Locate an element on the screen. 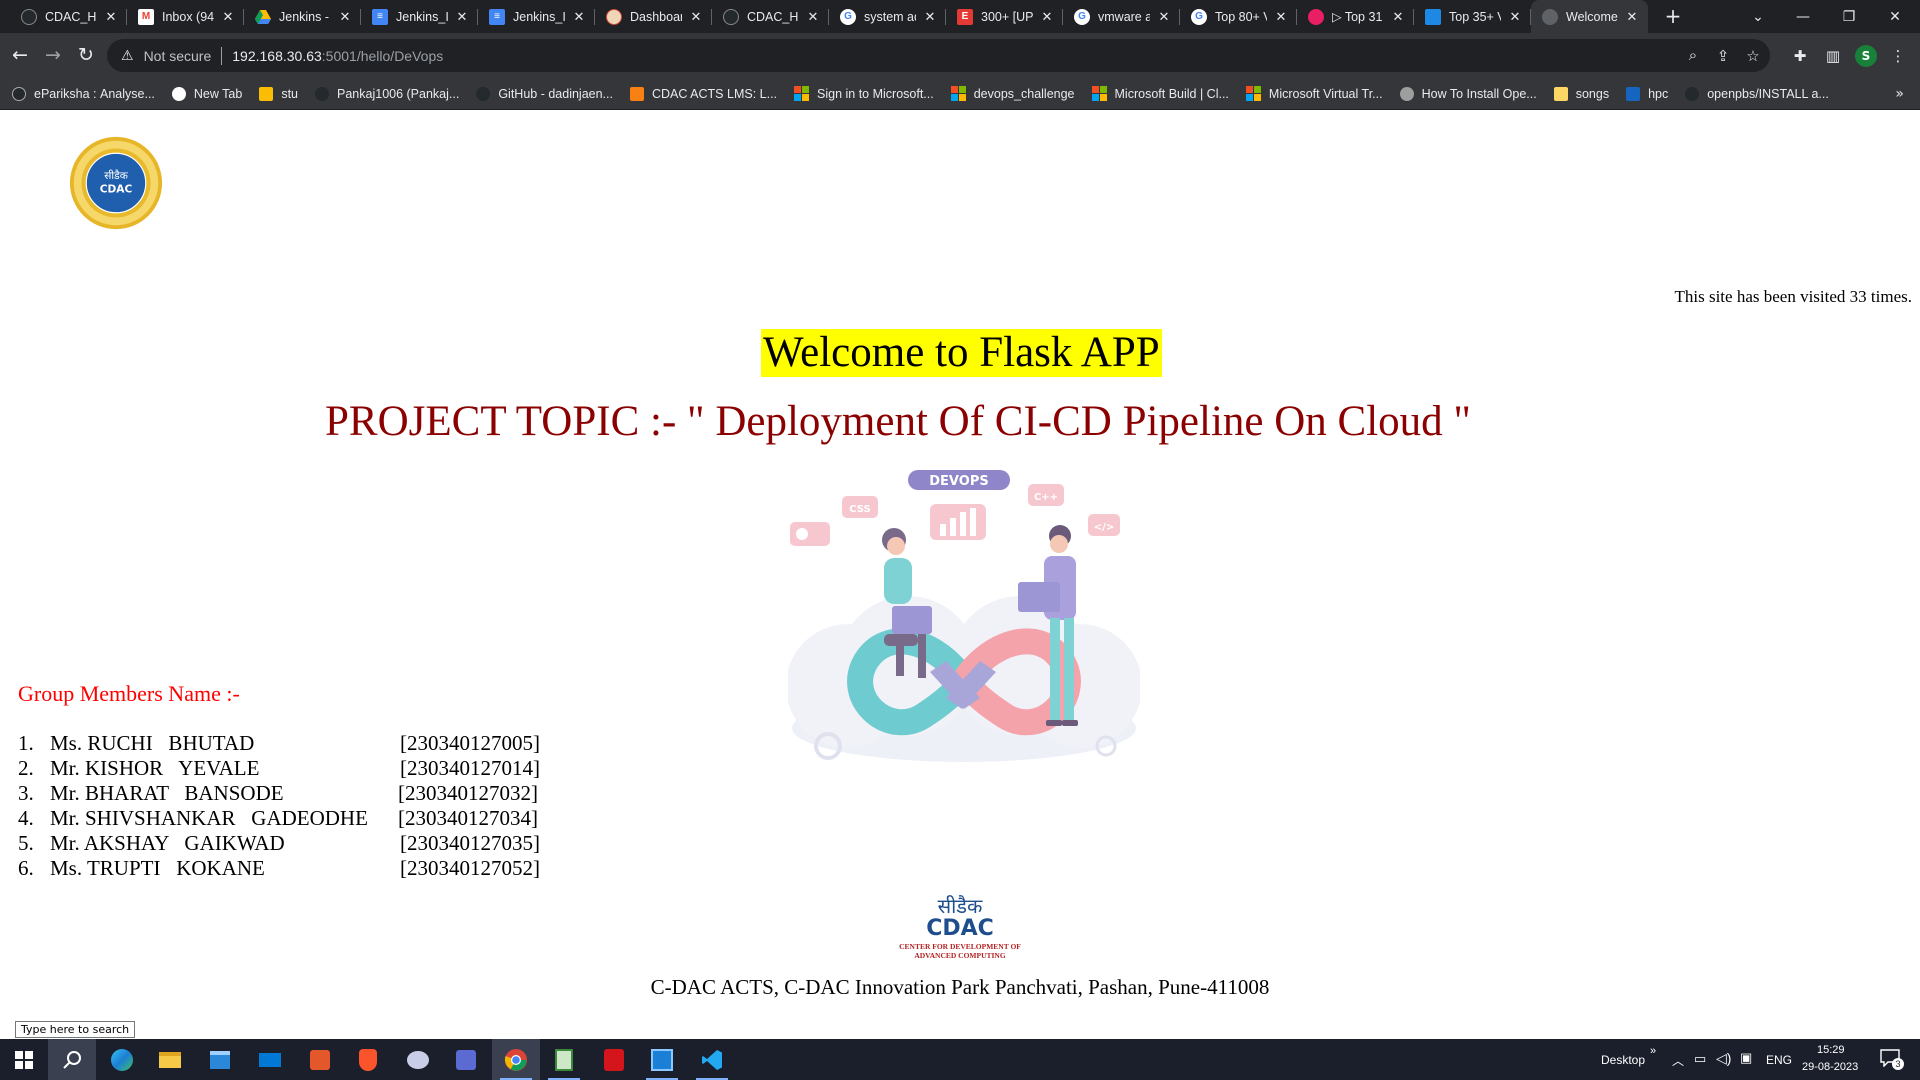 The image size is (1920, 1080). tab-300-upd: E 300+ [UPD ✕ is located at coordinates (1004, 16).